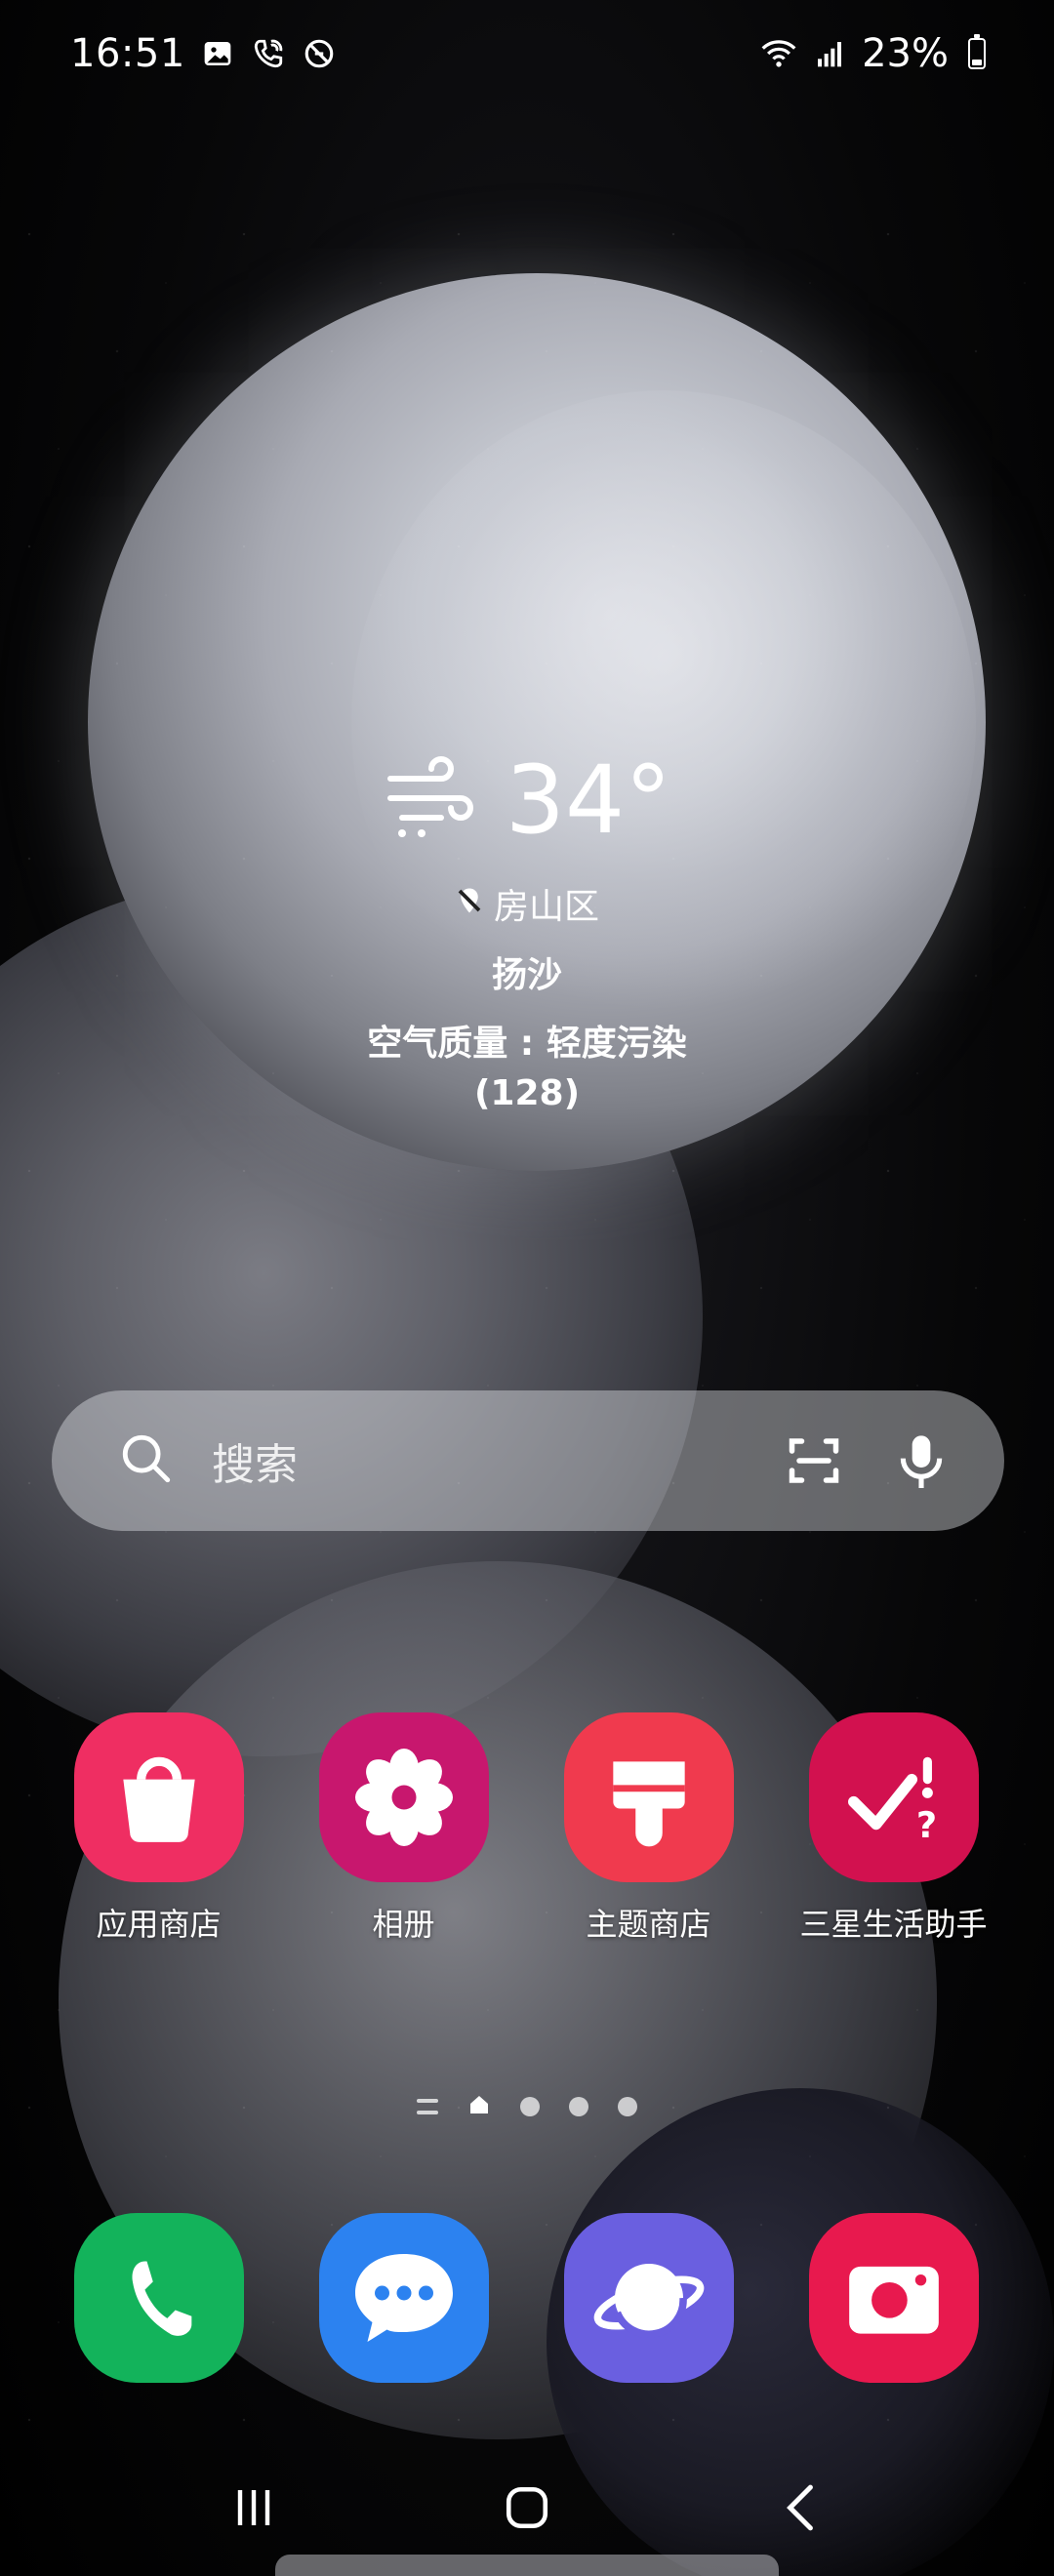 Image resolution: width=1054 pixels, height=2576 pixels. Describe the element at coordinates (830, 53) in the screenshot. I see `signal-icon` at that location.